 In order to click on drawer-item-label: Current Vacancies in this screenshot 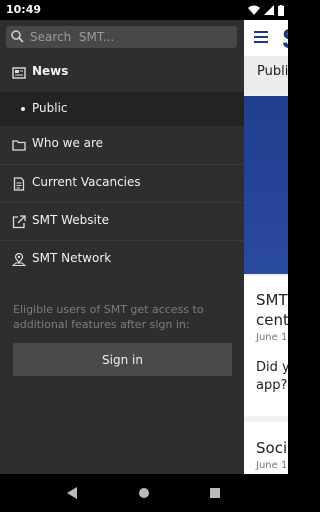, I will do `click(86, 182)`.